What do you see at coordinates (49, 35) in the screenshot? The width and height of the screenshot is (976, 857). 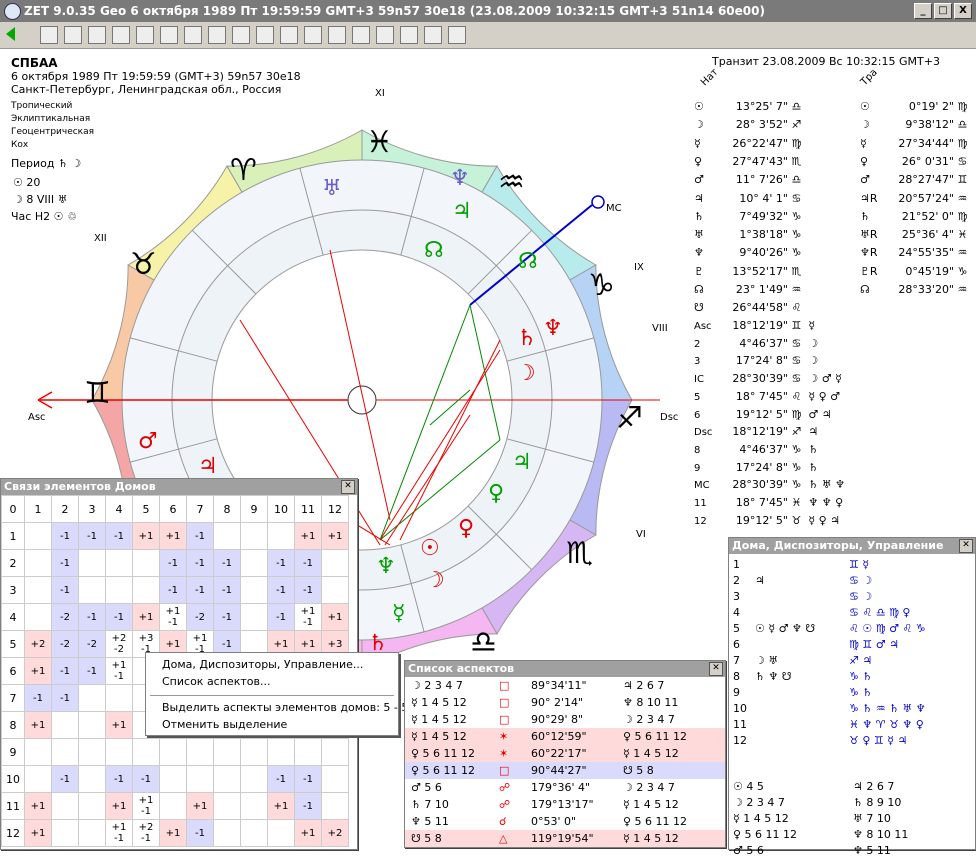 I see `table-icon` at bounding box center [49, 35].